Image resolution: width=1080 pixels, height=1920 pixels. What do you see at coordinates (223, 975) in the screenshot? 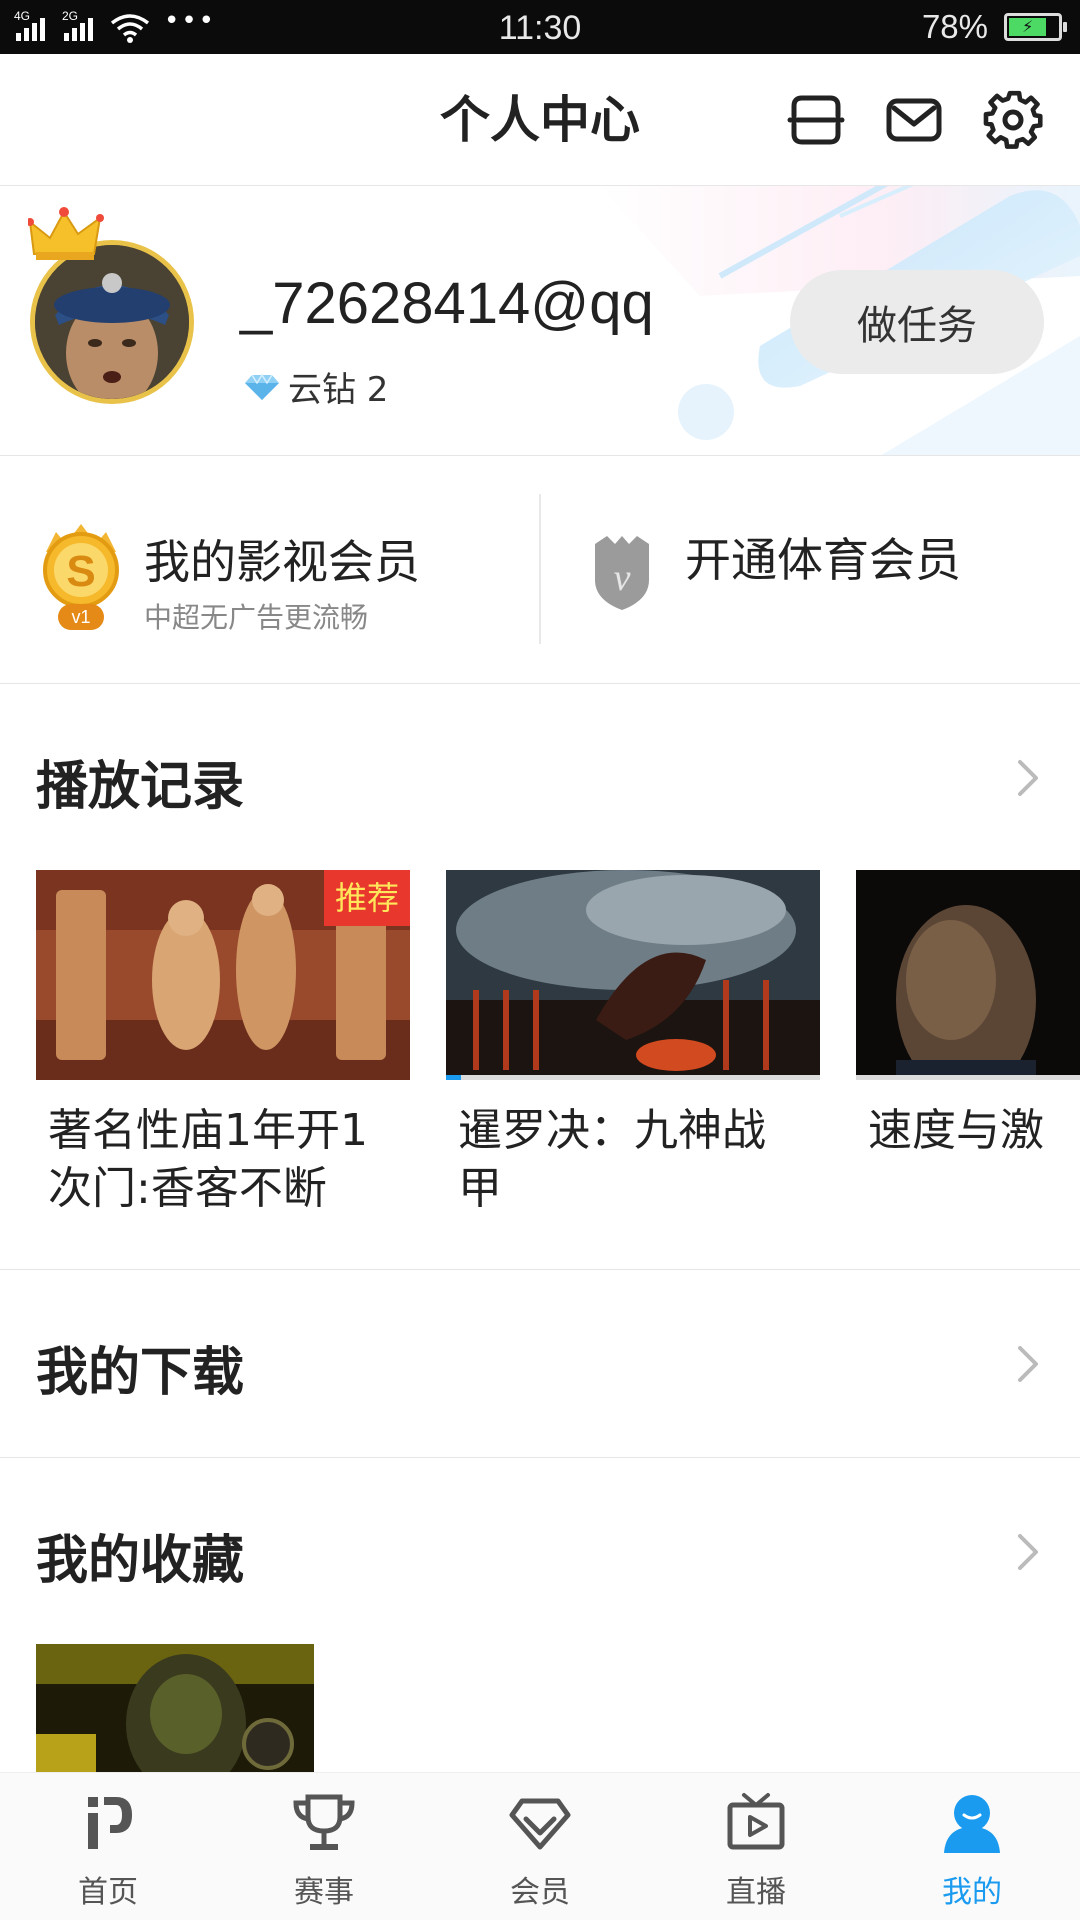
I see `history-thumbnail: 推荐` at bounding box center [223, 975].